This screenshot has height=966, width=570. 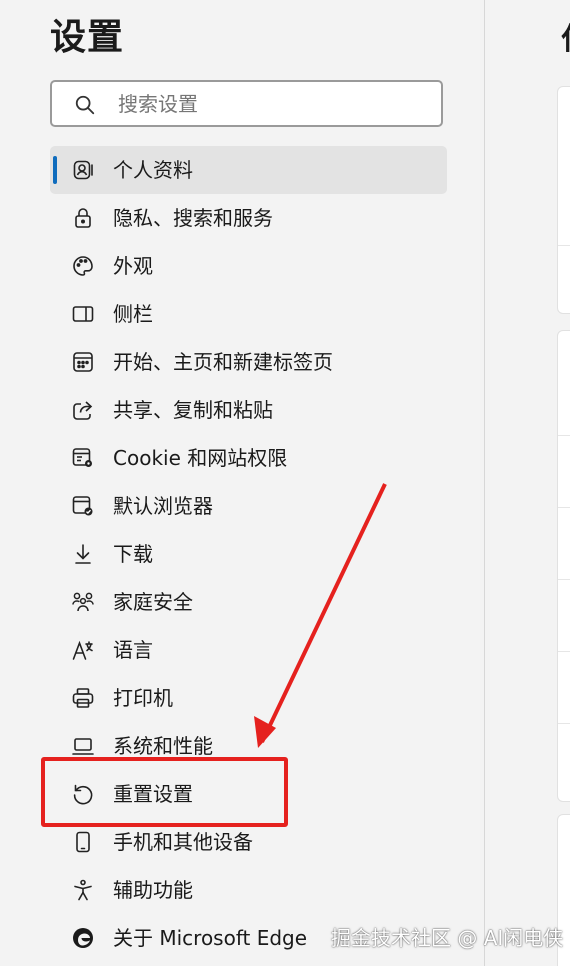 What do you see at coordinates (87, 37) in the screenshot?
I see `page-title: 设置` at bounding box center [87, 37].